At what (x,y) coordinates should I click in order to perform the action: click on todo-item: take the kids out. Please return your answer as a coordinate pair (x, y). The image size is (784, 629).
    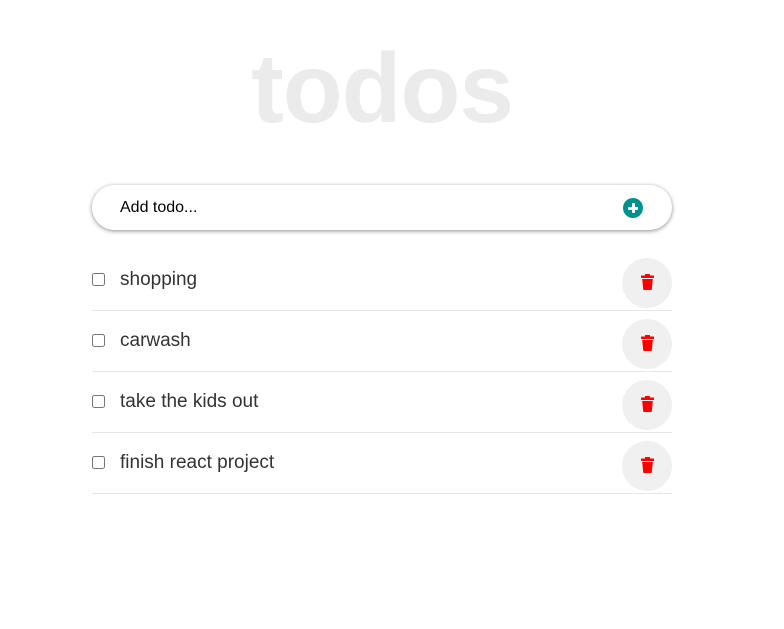
    Looking at the image, I should click on (382, 402).